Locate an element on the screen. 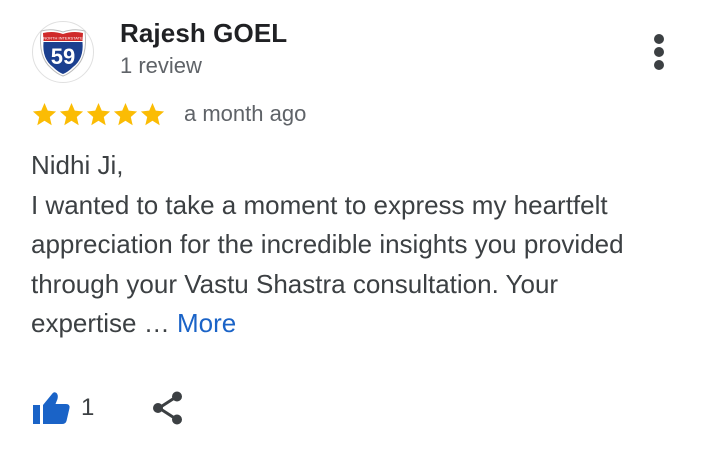 The image size is (716, 460). share-icon is located at coordinates (168, 408).